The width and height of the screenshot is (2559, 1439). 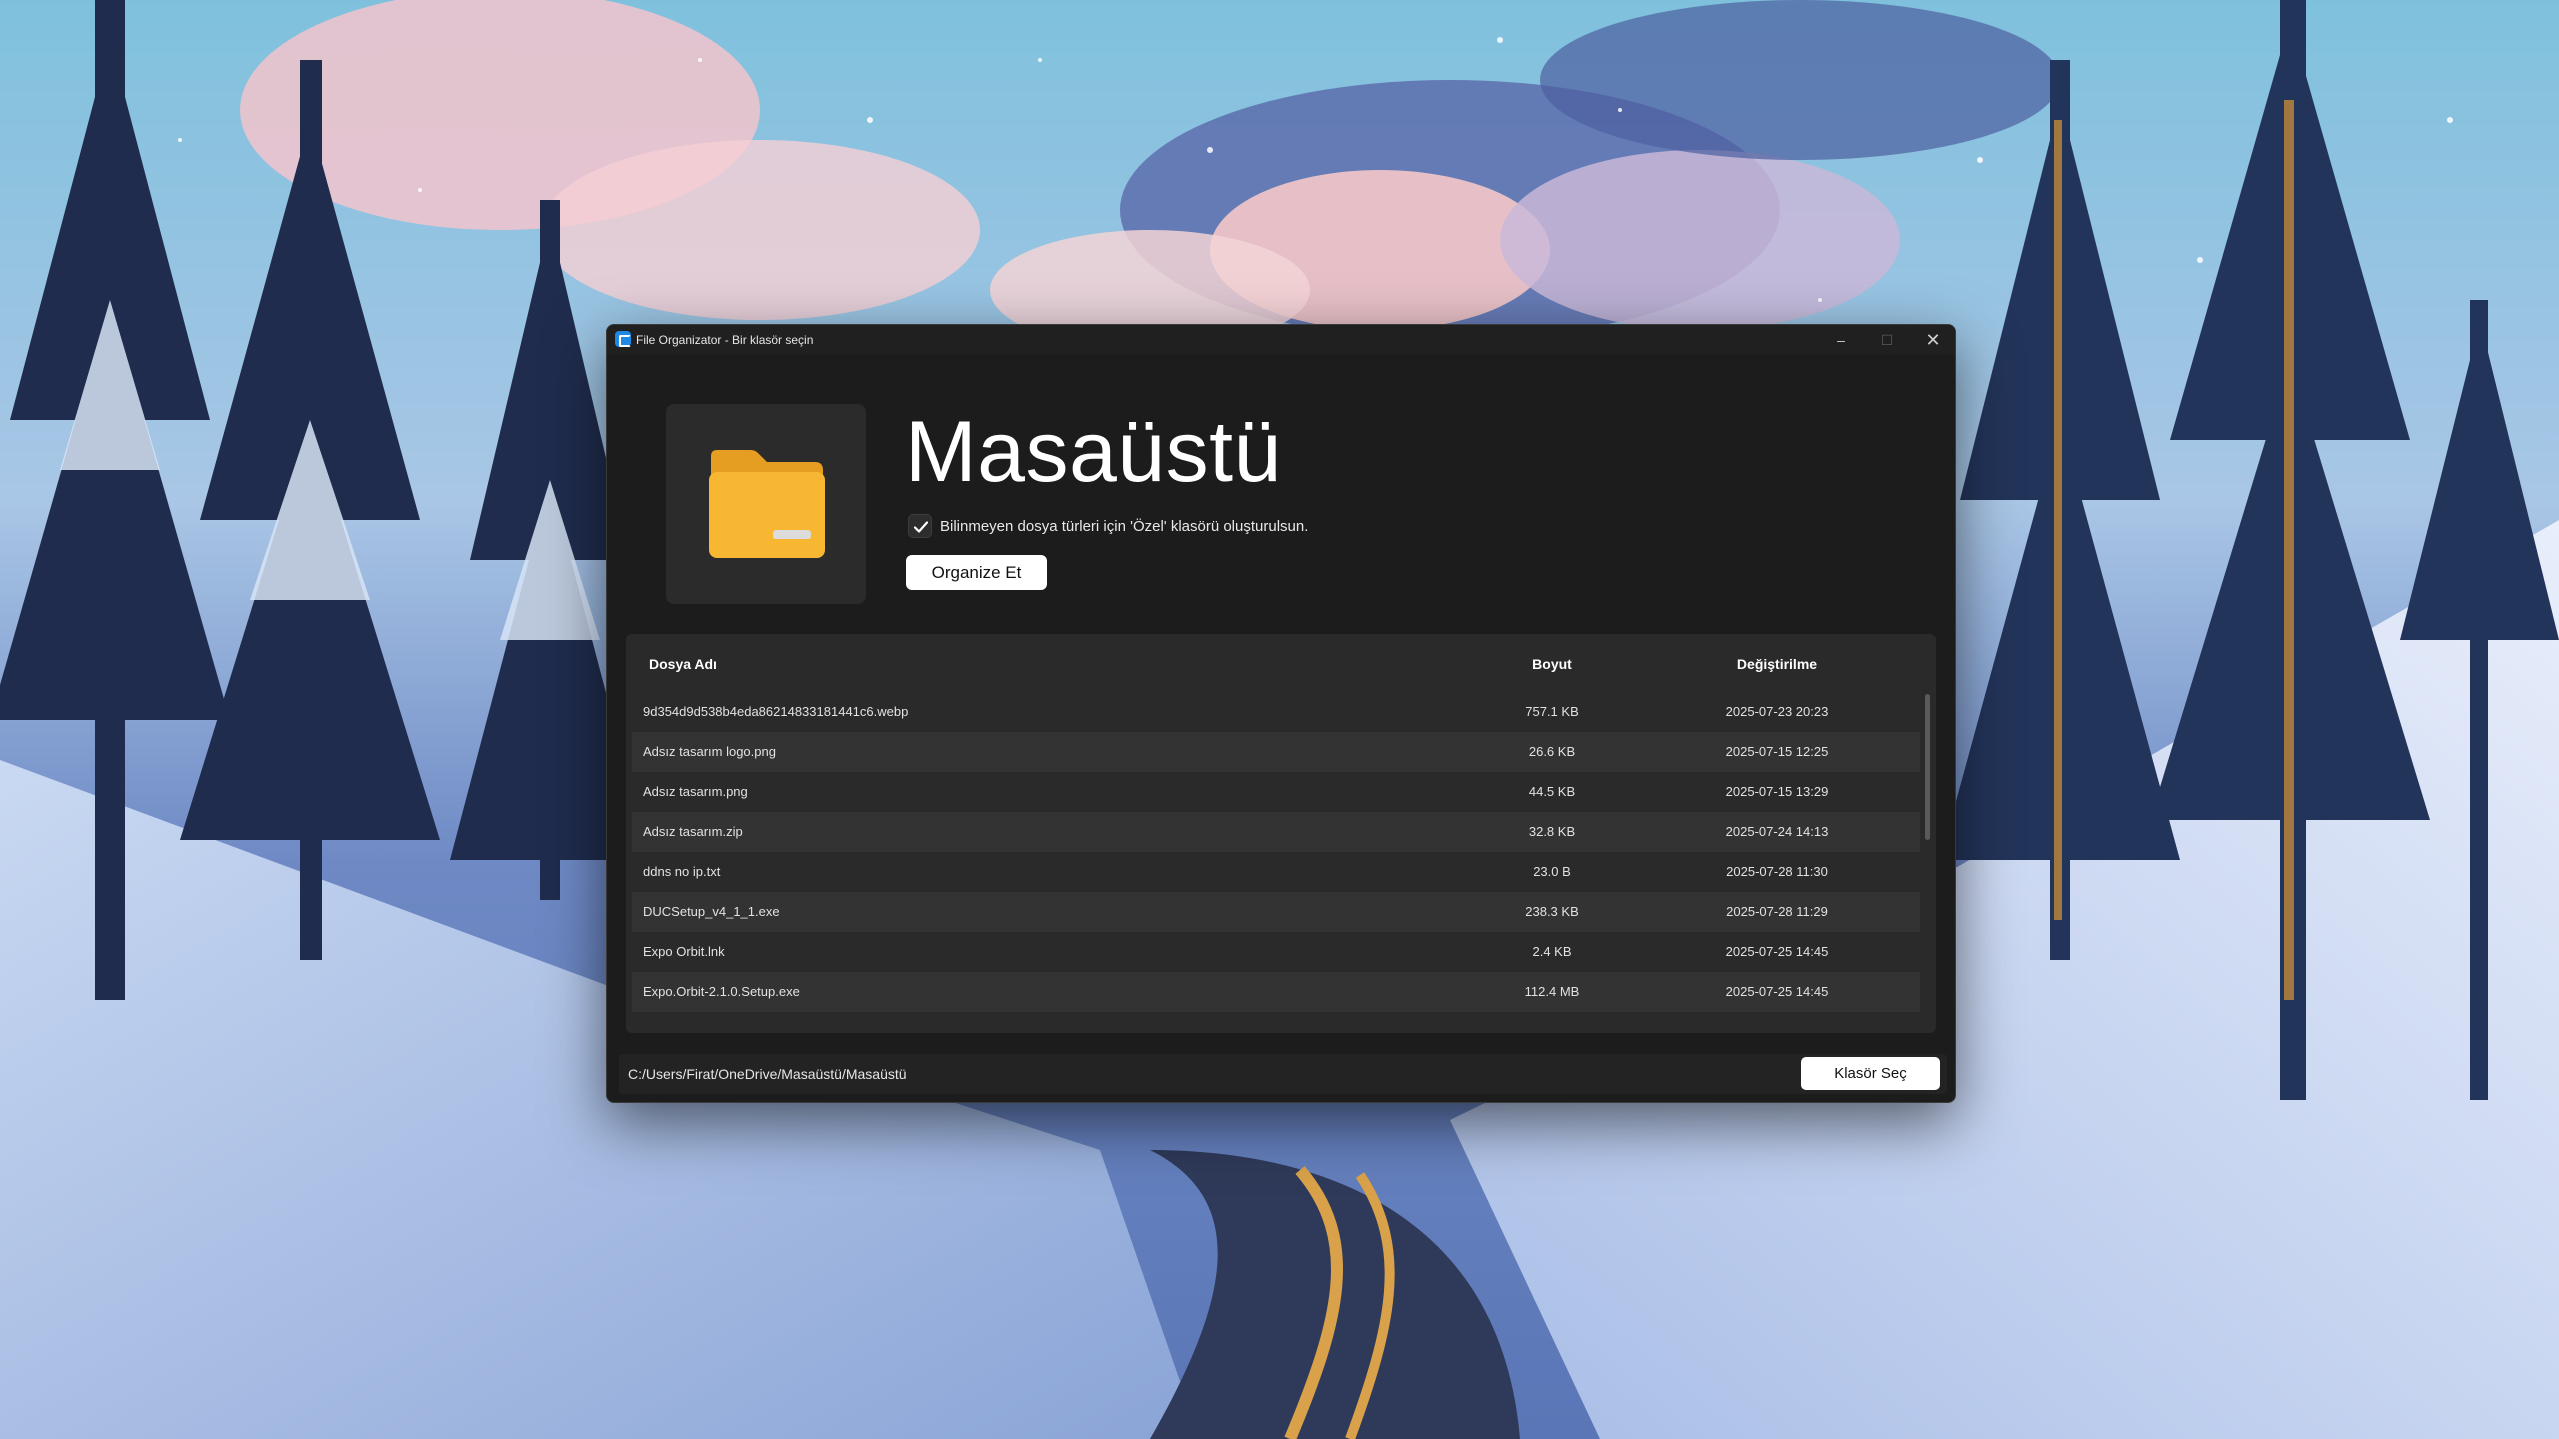 What do you see at coordinates (1552, 911) in the screenshot?
I see `file-size: 238.3 KB` at bounding box center [1552, 911].